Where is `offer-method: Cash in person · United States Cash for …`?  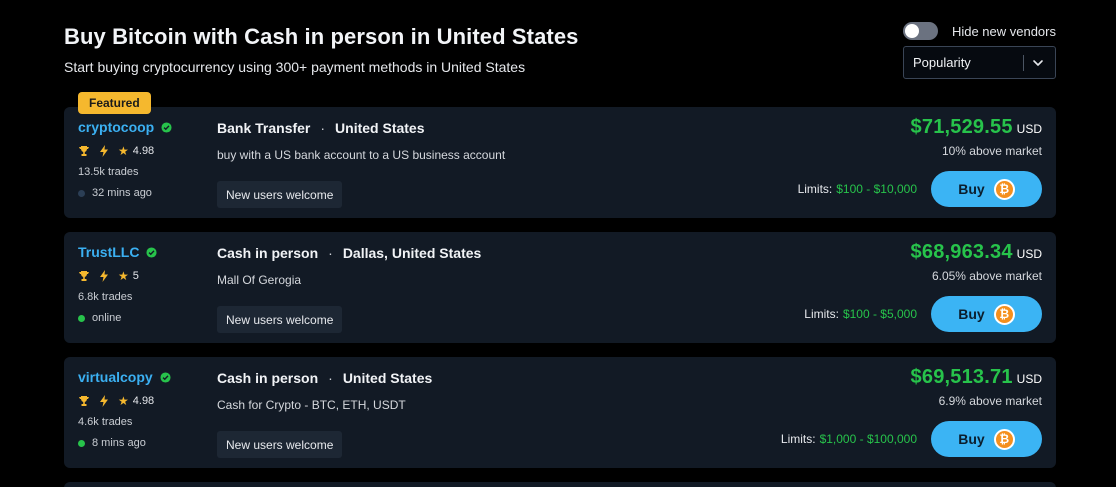
offer-method: Cash in person · United States Cash for … is located at coordinates (324, 391).